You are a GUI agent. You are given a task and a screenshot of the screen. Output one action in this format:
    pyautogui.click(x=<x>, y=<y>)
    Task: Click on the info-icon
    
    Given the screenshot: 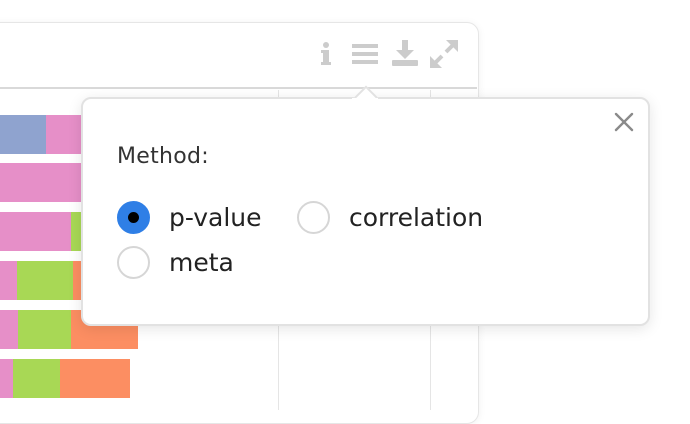 What is the action you would take?
    pyautogui.click(x=328, y=54)
    